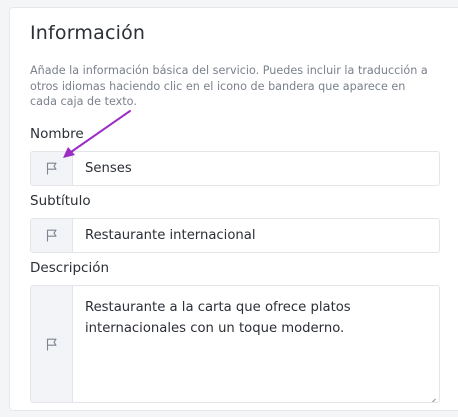  Describe the element at coordinates (60, 201) in the screenshot. I see `subtitulo-label: Subtítulo` at that location.